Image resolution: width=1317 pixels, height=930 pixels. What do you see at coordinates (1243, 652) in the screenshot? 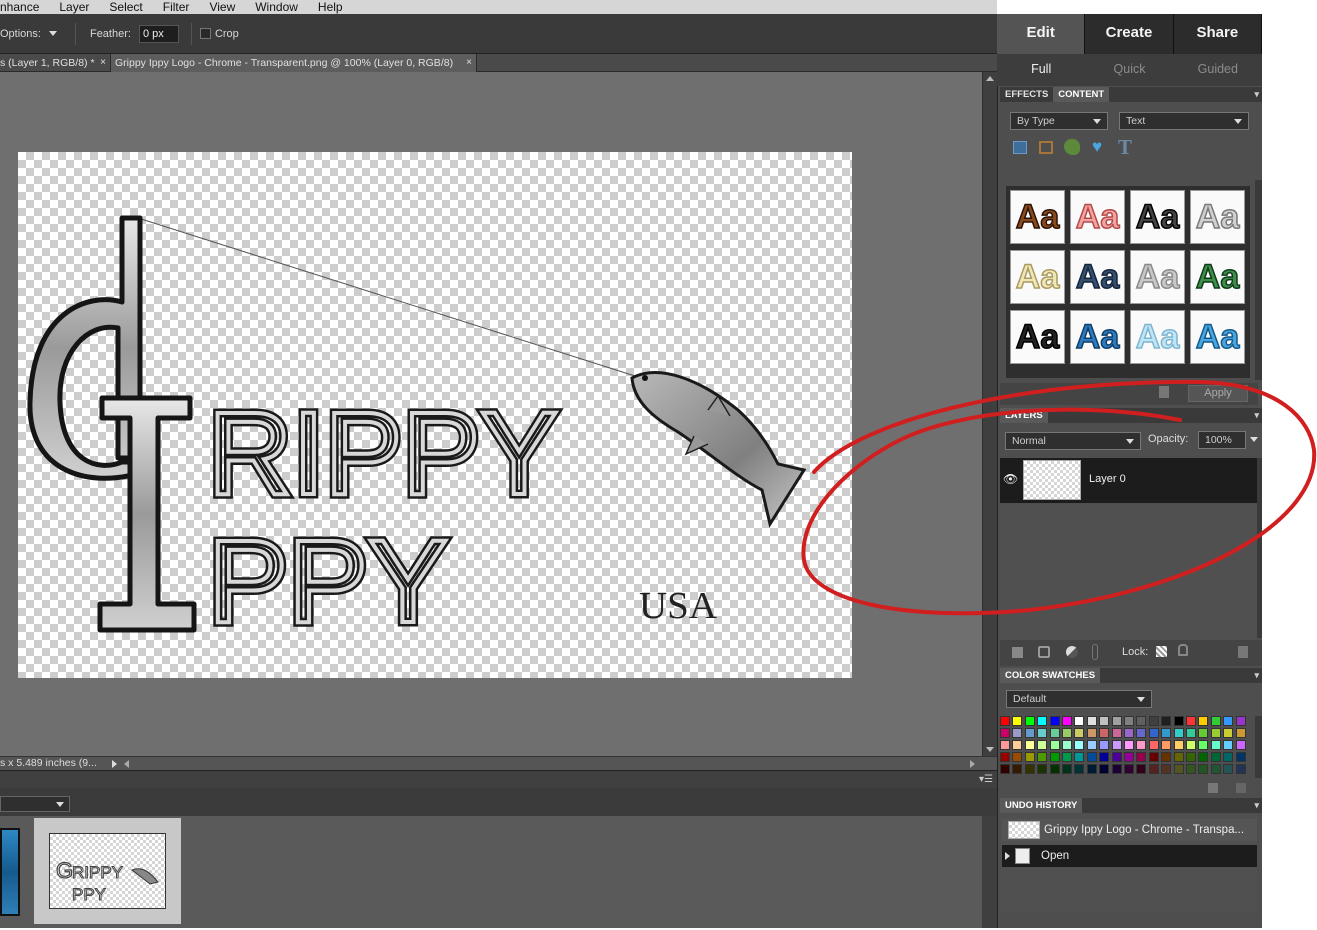
I see `trash-icon` at bounding box center [1243, 652].